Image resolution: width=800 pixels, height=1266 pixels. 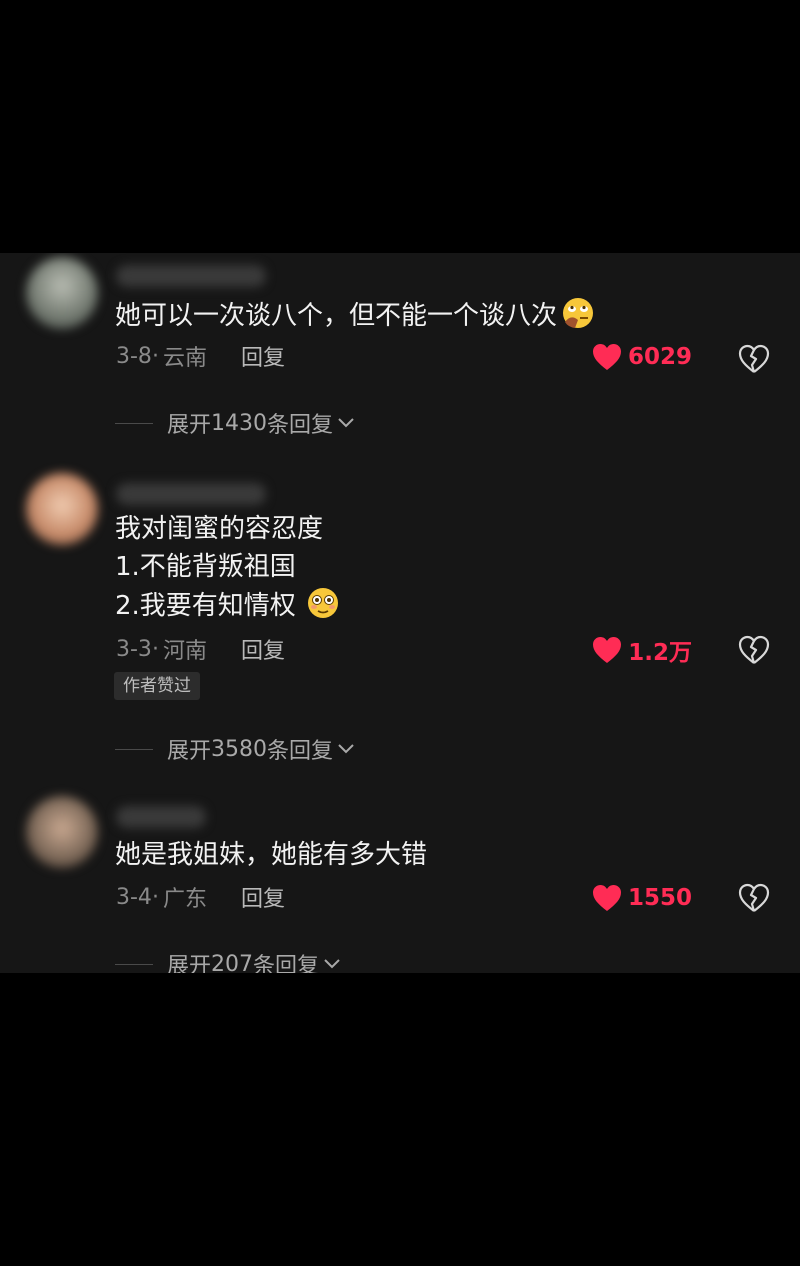 I want to click on expand-replies: 展开 207 条回复, so click(x=228, y=961).